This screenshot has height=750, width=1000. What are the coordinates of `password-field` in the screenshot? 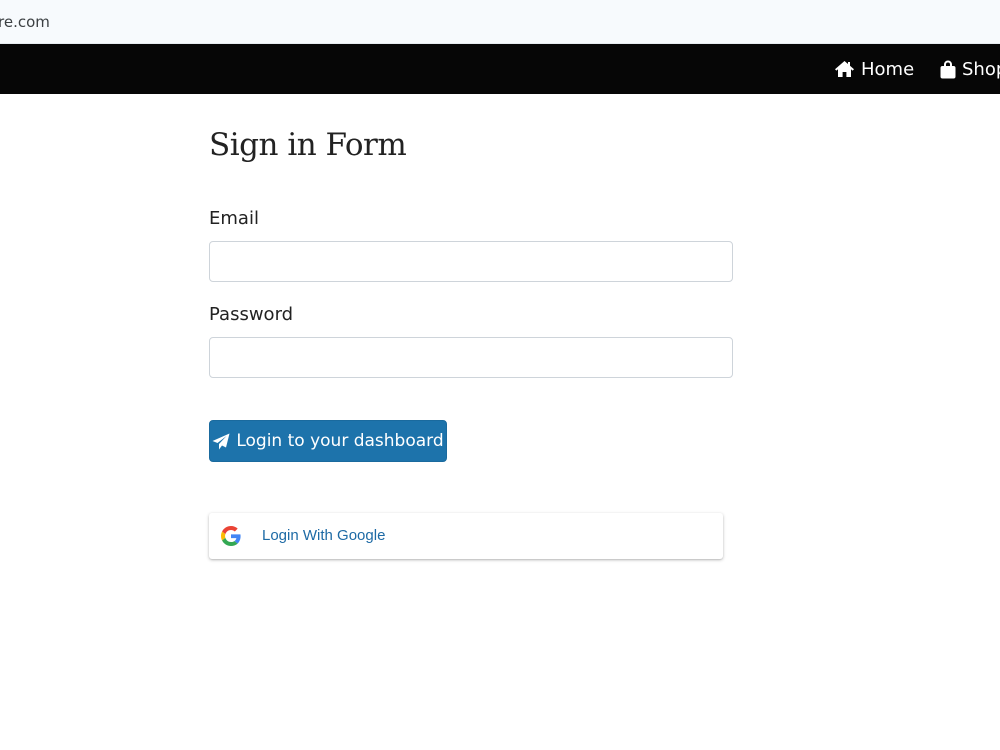 It's located at (471, 357).